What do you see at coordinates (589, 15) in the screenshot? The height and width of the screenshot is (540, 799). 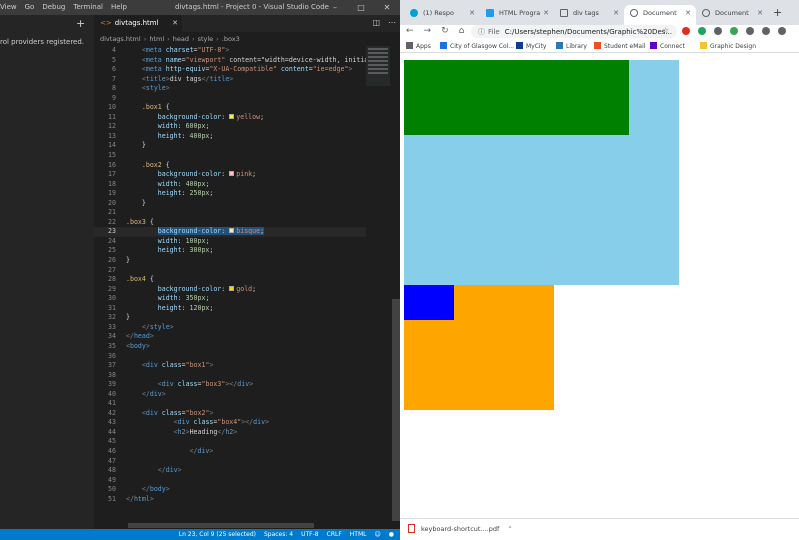 I see `browser-tab-3: div tags ✕` at bounding box center [589, 15].